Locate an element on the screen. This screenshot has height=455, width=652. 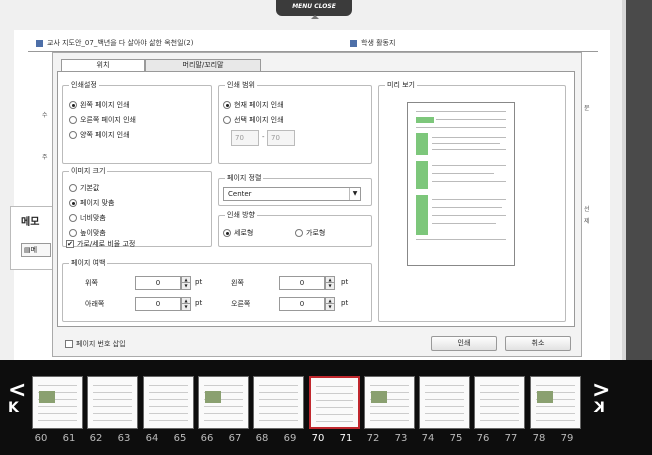
radio-fit-width: 너비맞춤 is located at coordinates (87, 218).